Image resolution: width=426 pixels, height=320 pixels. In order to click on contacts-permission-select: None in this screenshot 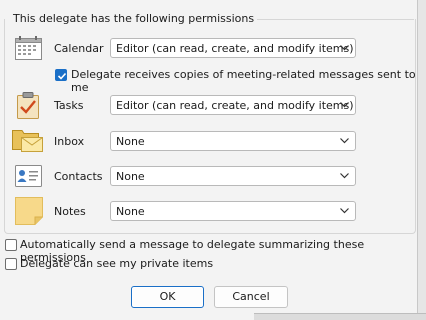, I will do `click(233, 176)`.